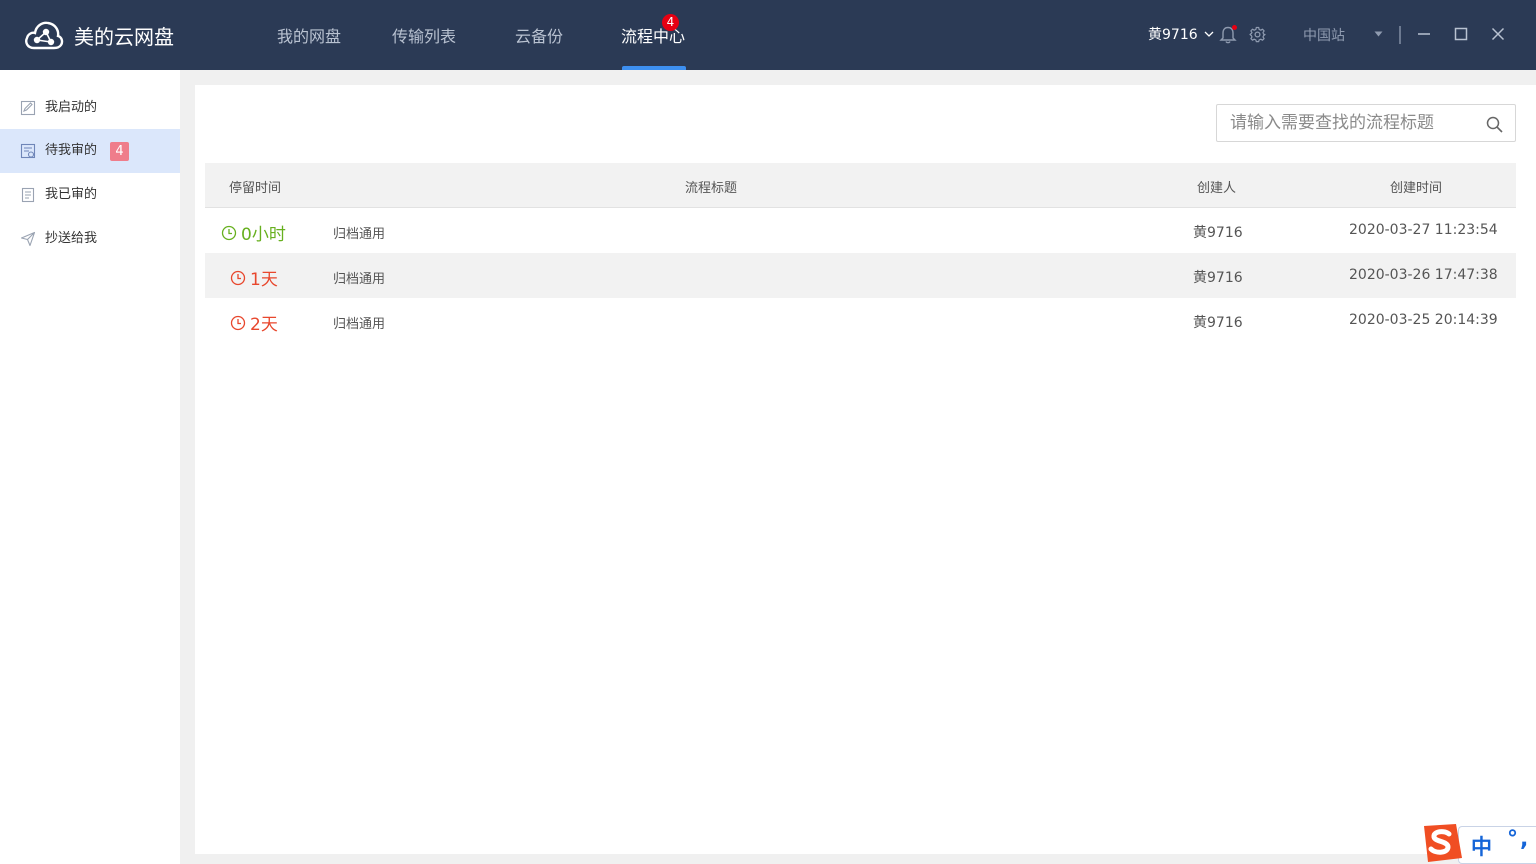  I want to click on tab-transfer-list: 传输列表, so click(424, 35).